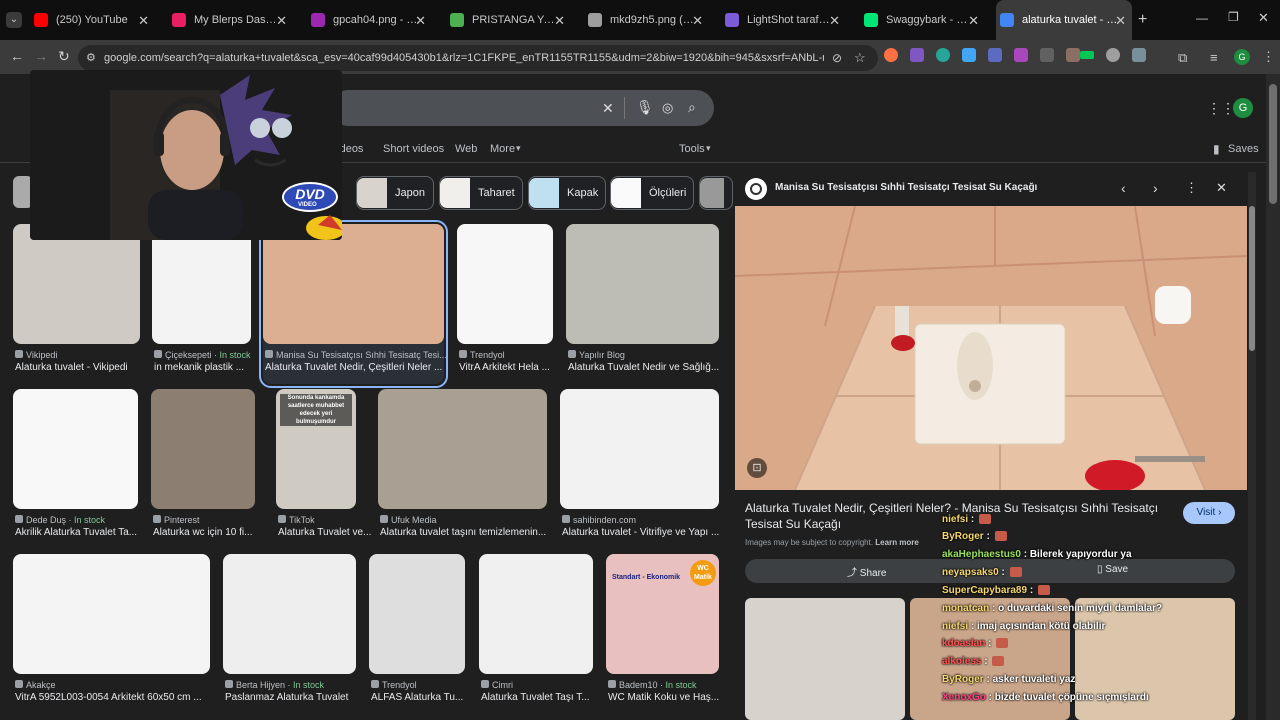 This screenshot has height=720, width=1280. Describe the element at coordinates (1221, 188) in the screenshot. I see `close-panel-icon: ✕` at that location.